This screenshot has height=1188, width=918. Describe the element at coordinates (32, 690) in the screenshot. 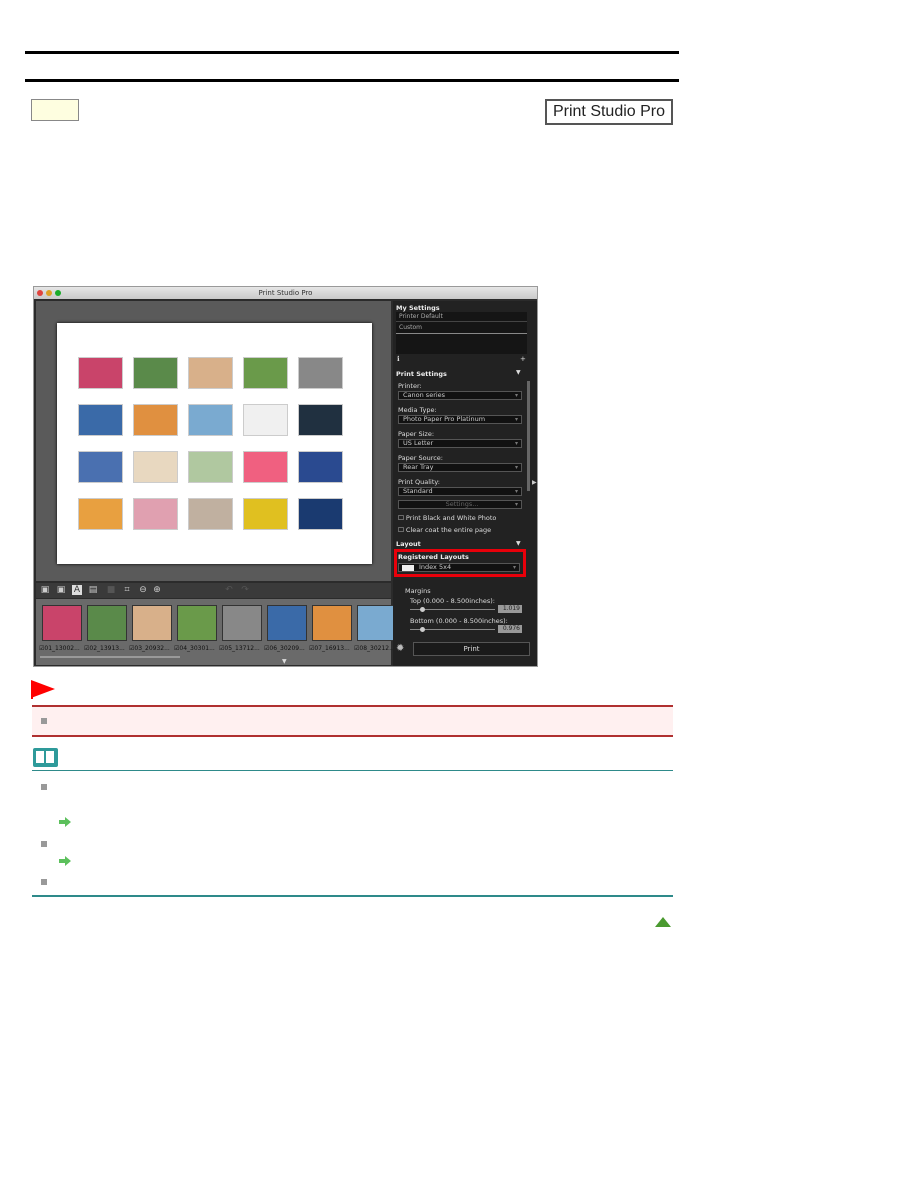

I see `flag-pole` at that location.